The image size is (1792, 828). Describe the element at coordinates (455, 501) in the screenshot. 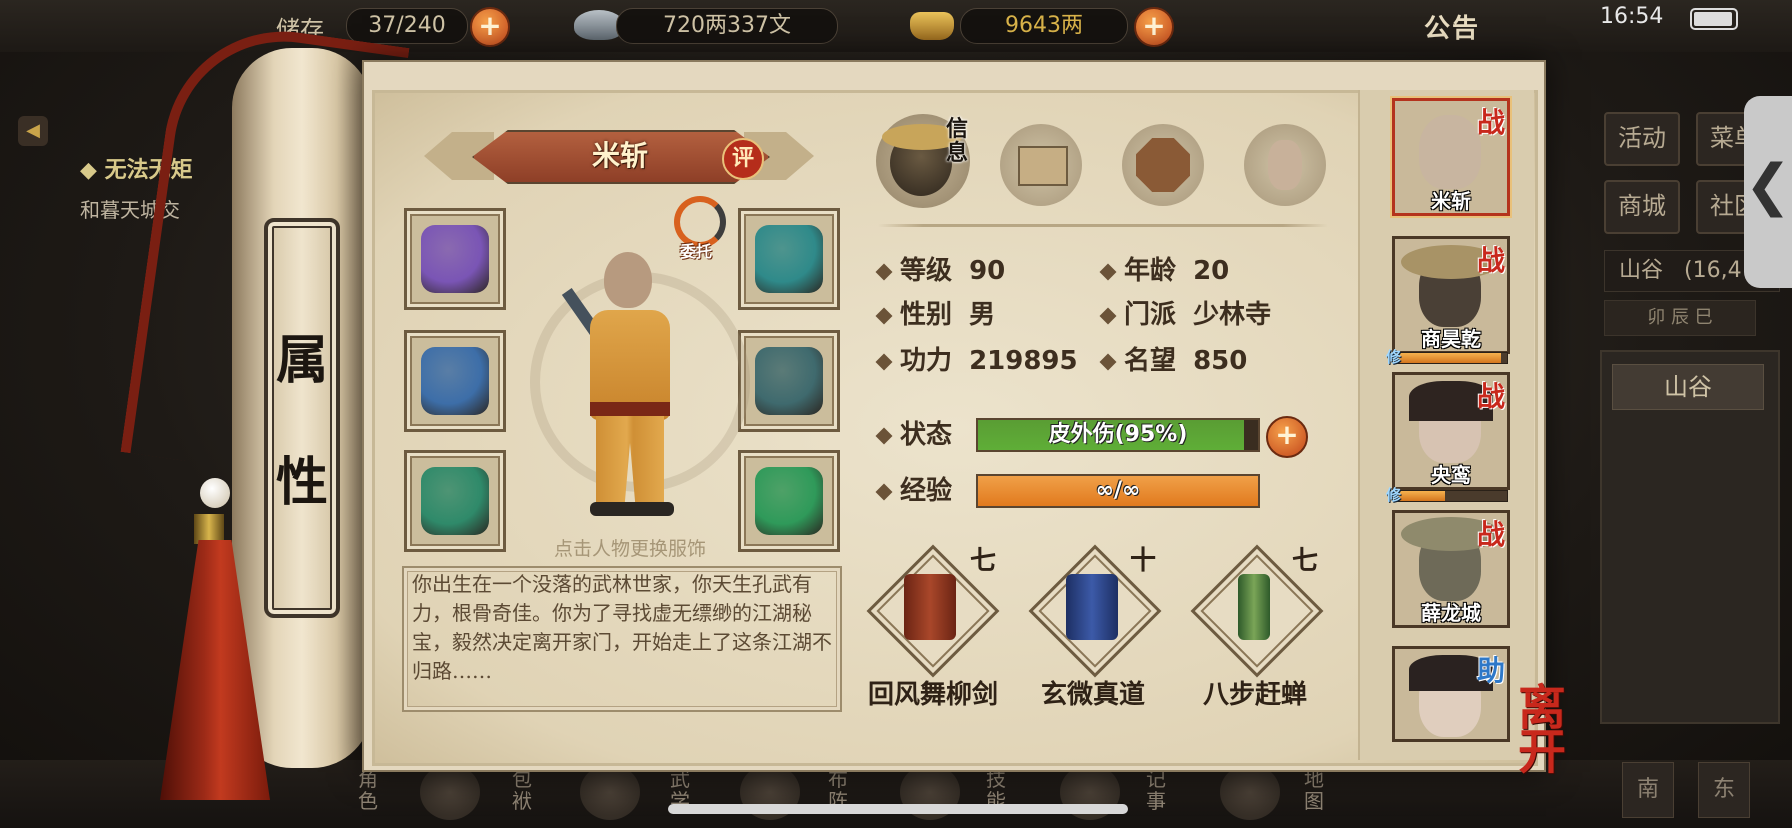

I see `equip-slot-ring` at that location.